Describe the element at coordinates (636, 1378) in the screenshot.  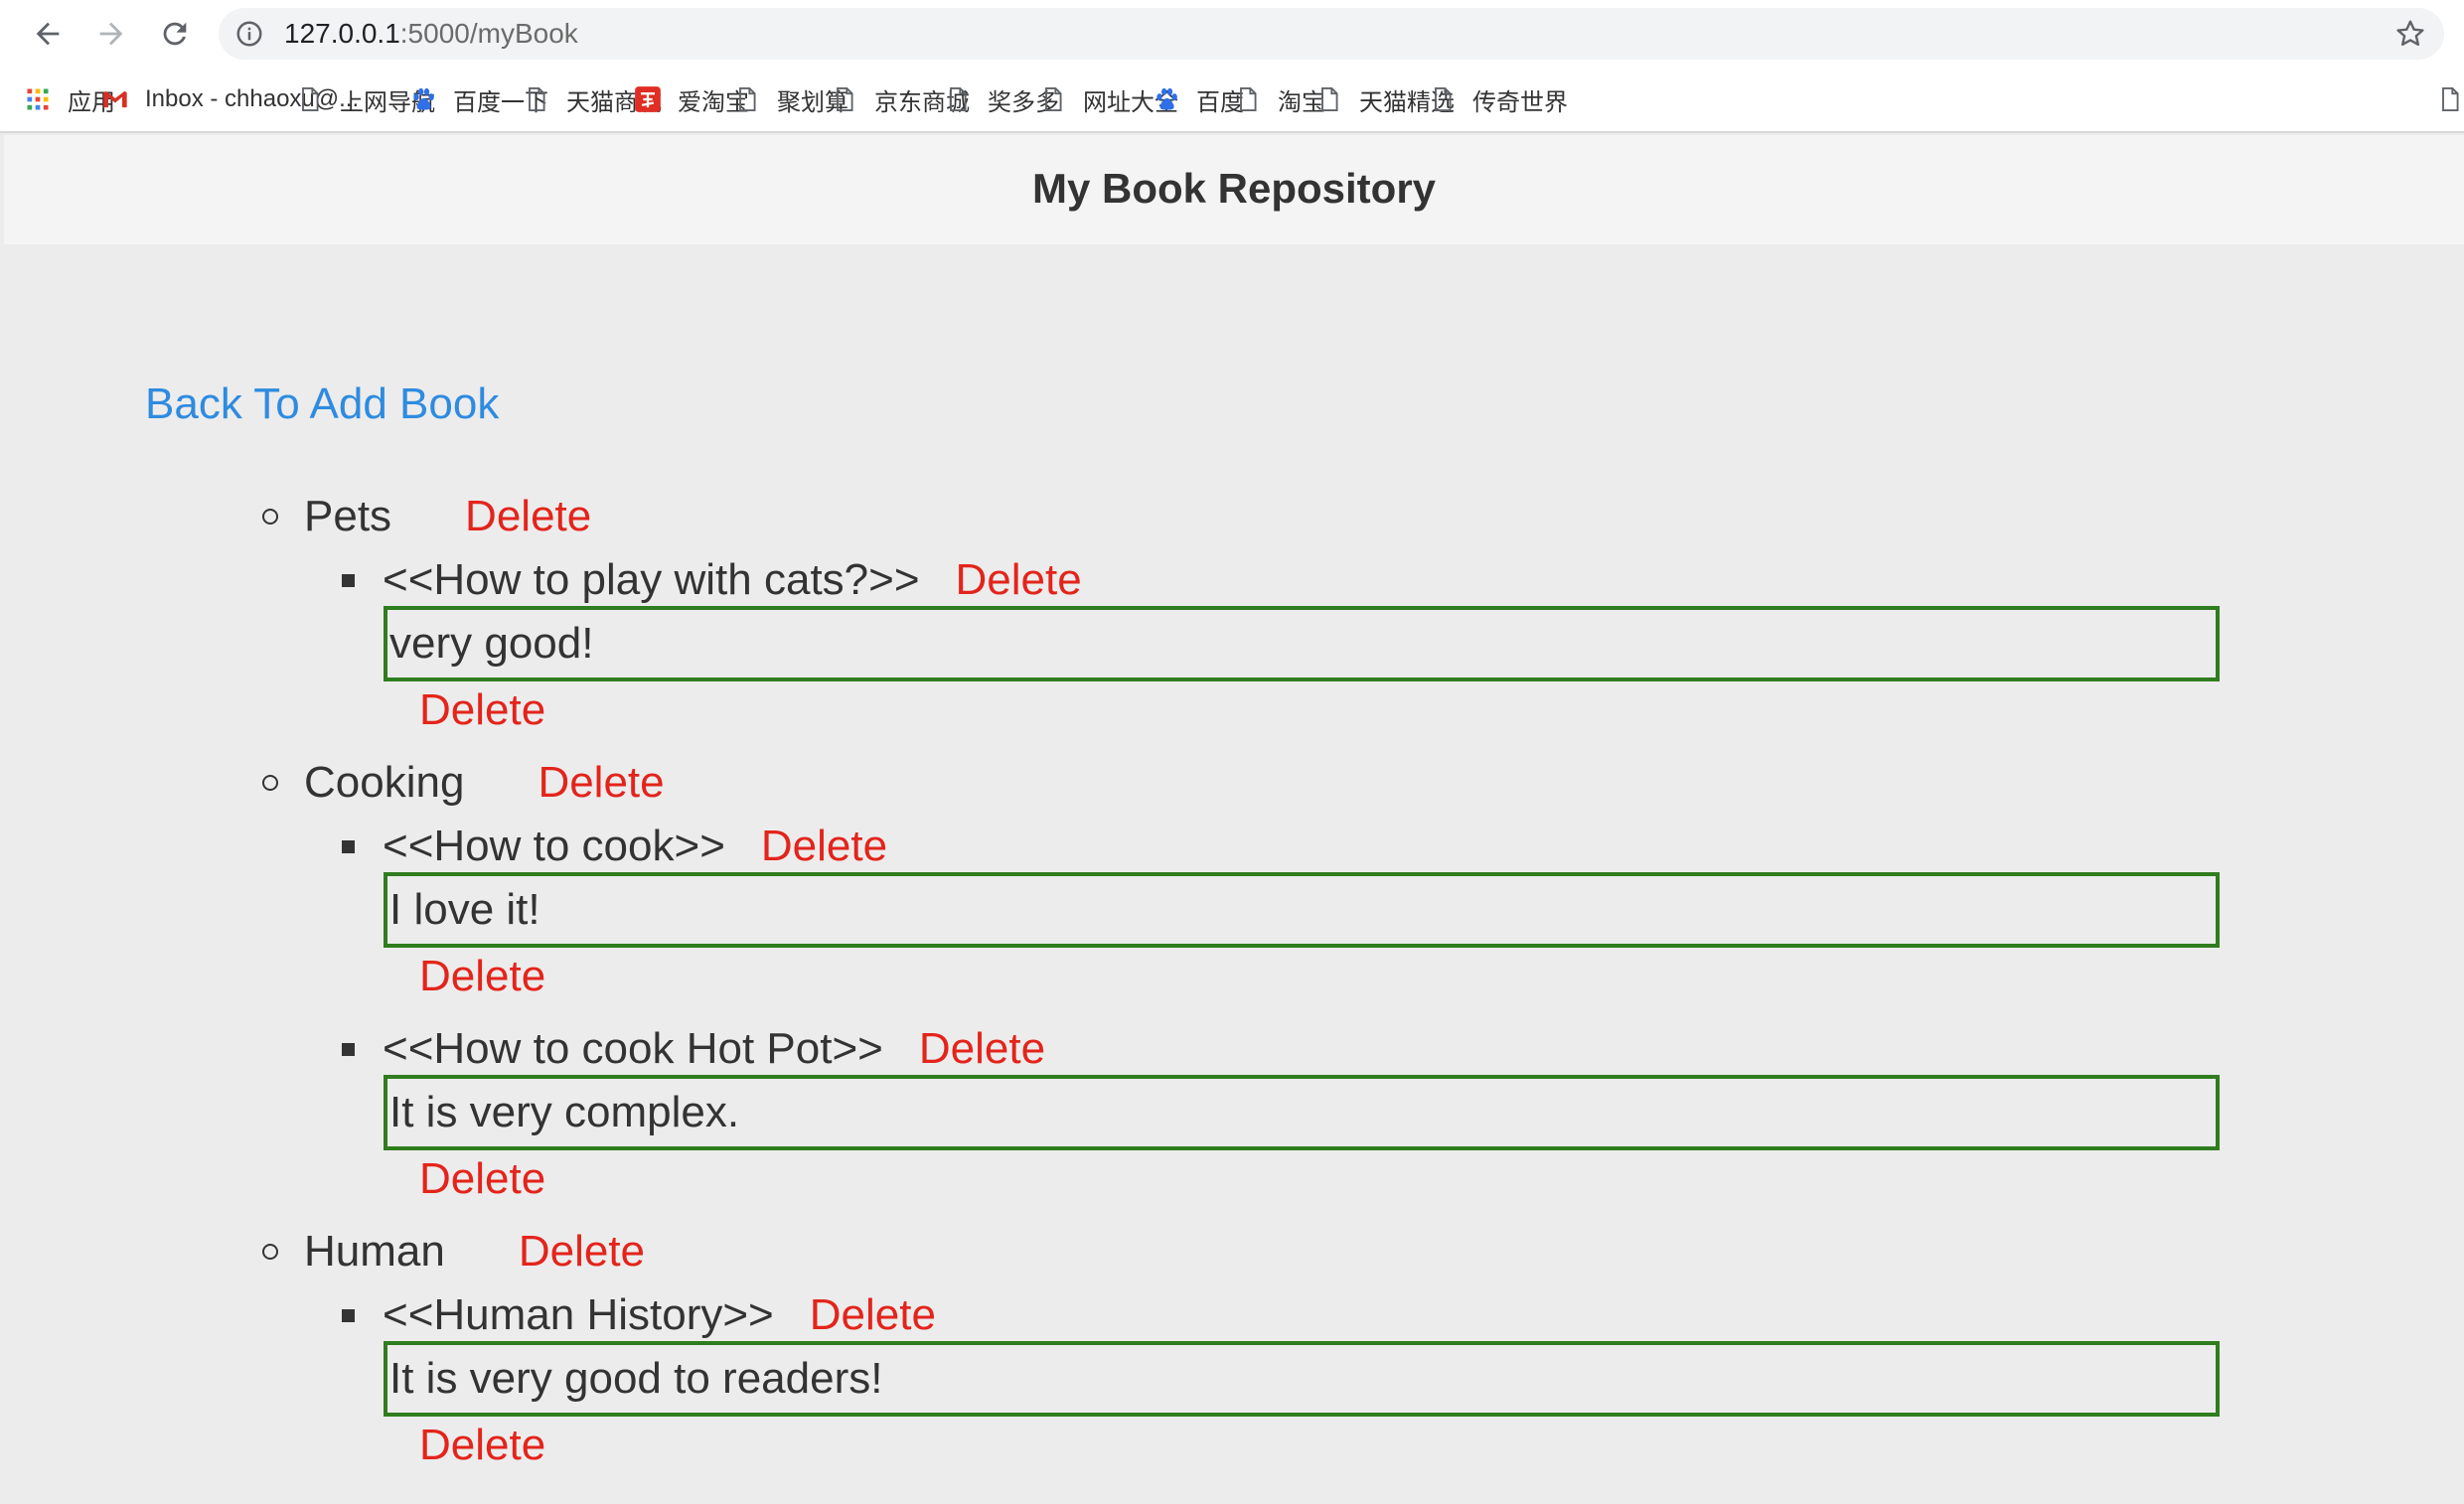
I see `comment-text: It is very good to readers!` at that location.